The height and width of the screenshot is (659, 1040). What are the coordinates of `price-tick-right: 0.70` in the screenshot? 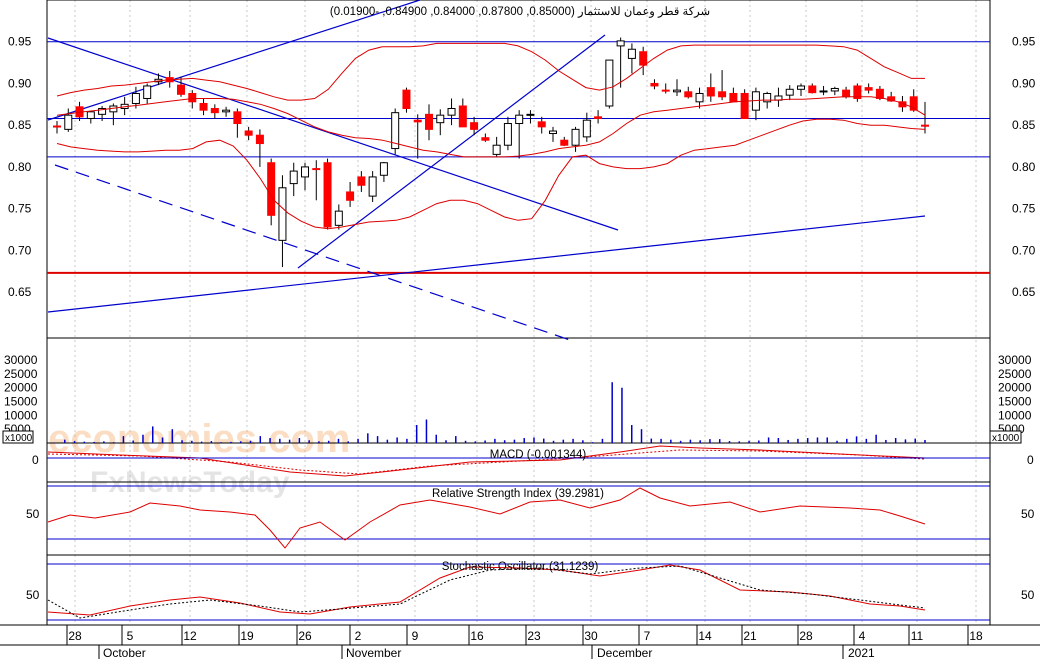 It's located at (1024, 250).